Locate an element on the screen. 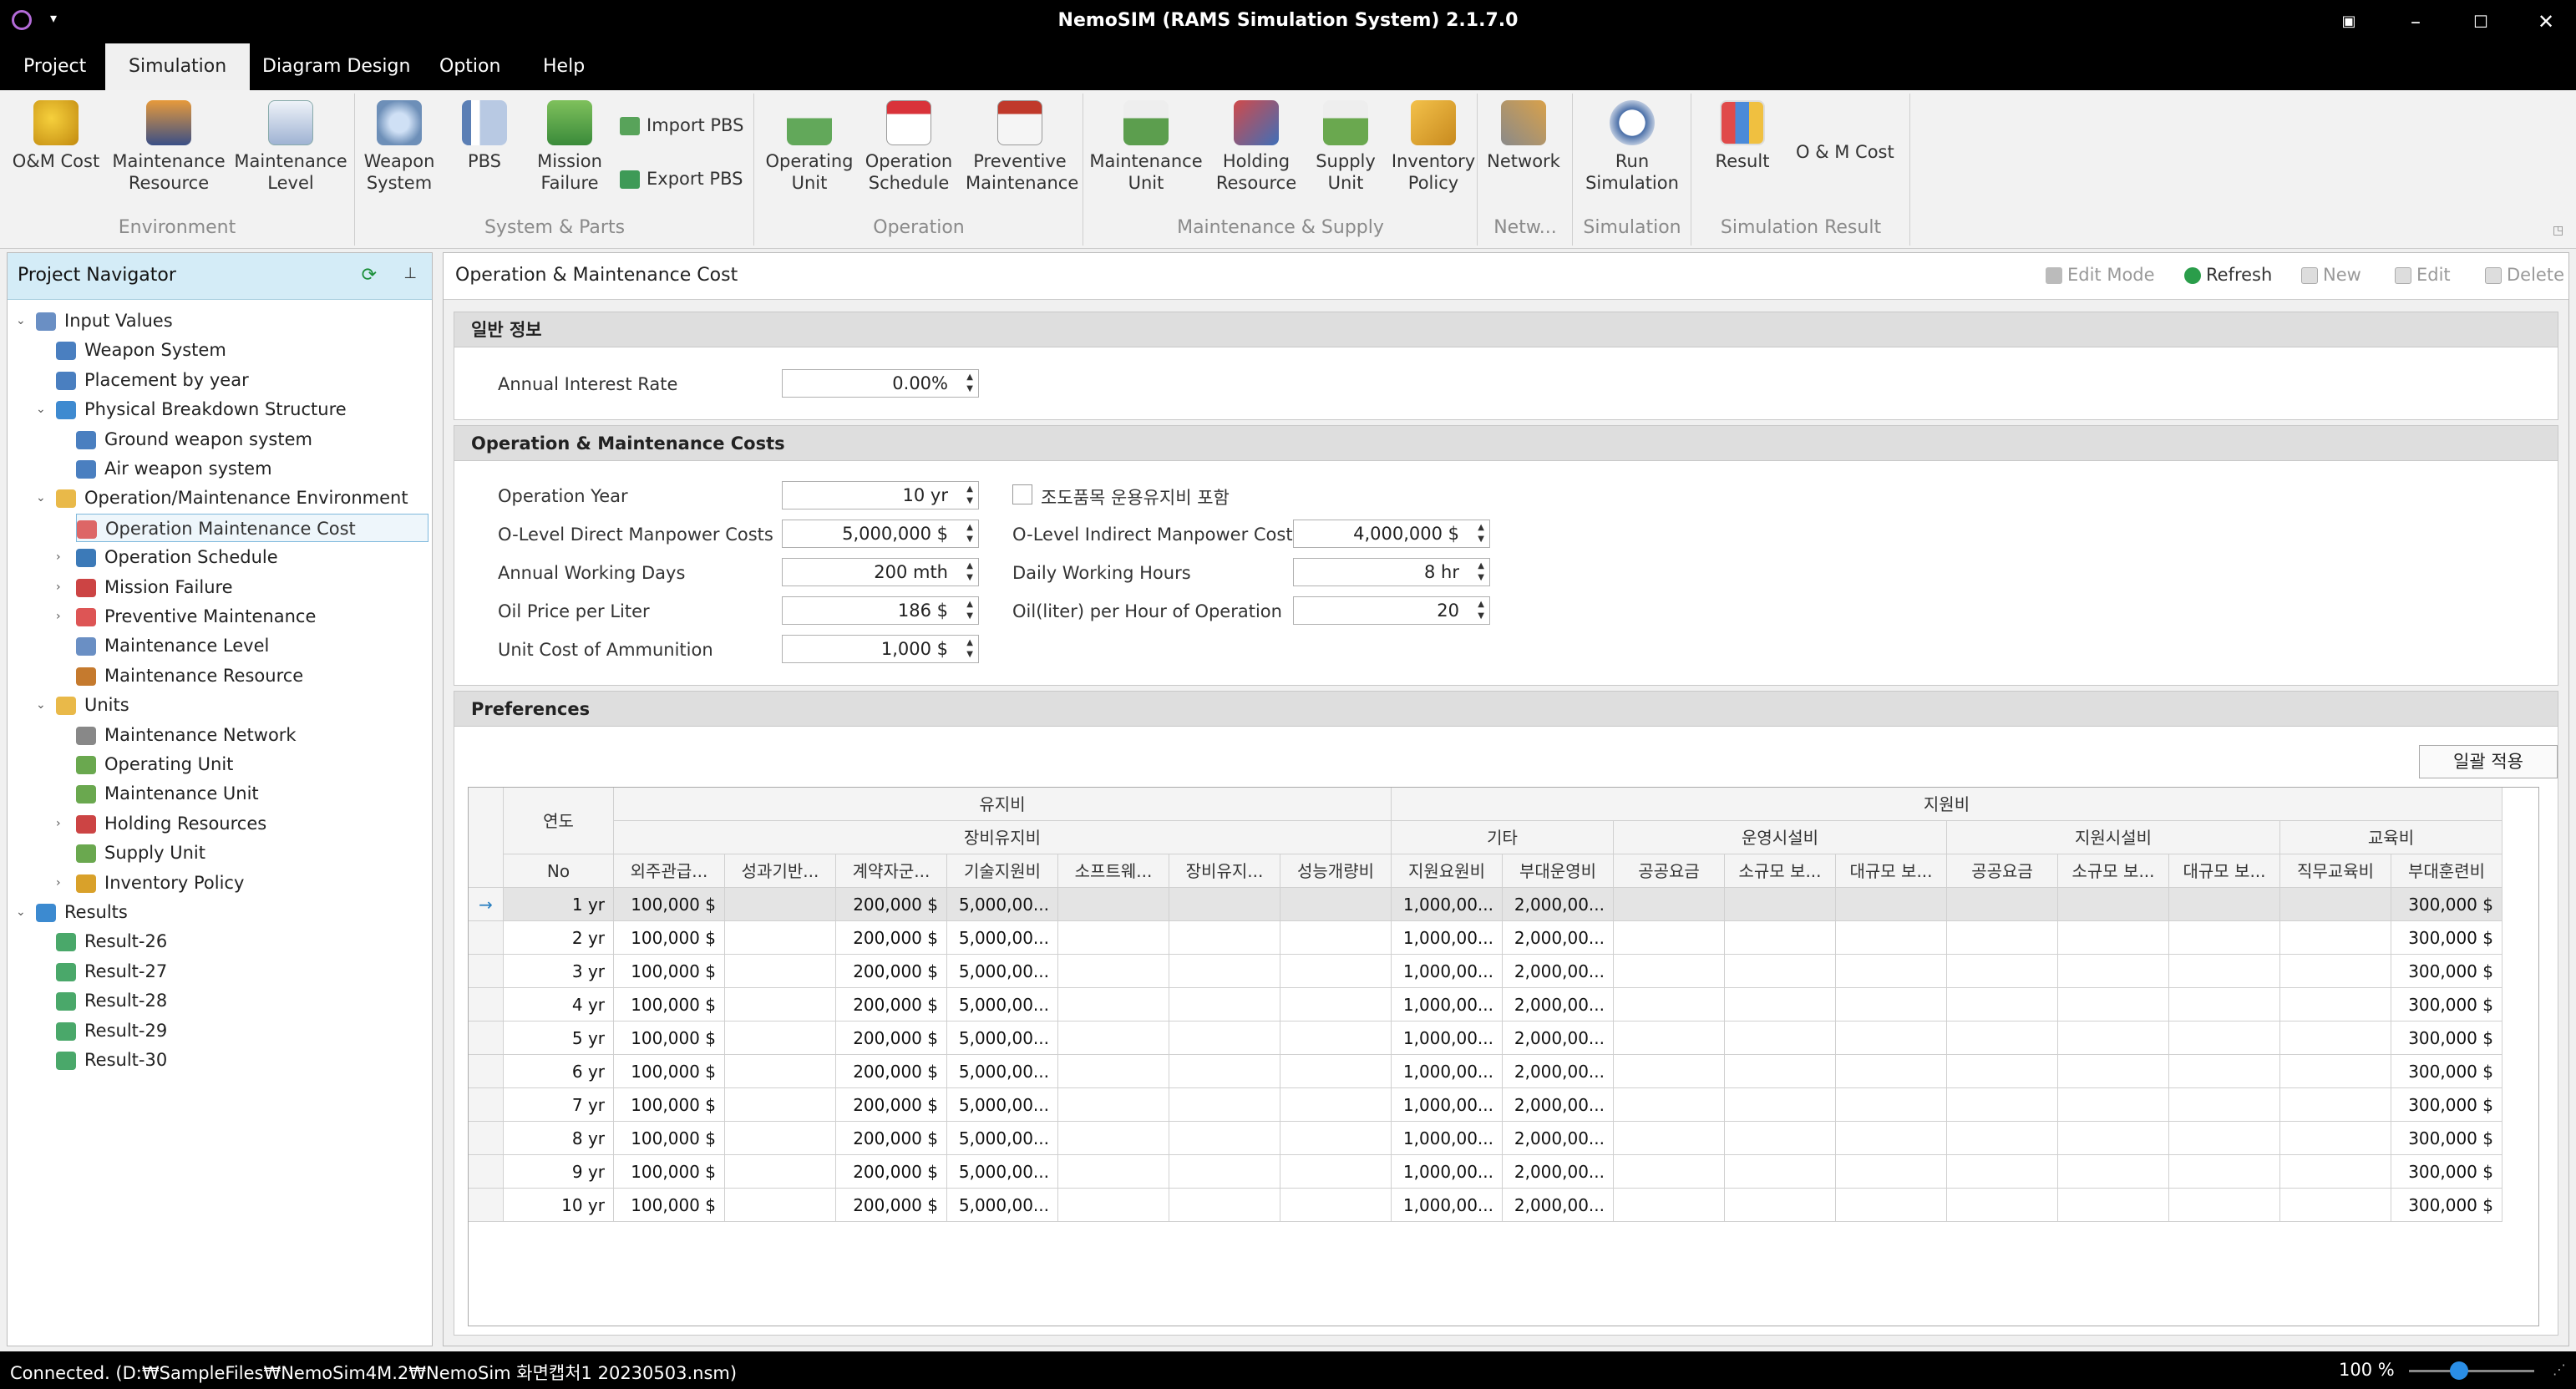 This screenshot has height=1389, width=2576. tree-item: Maintenance Unit is located at coordinates (167, 793).